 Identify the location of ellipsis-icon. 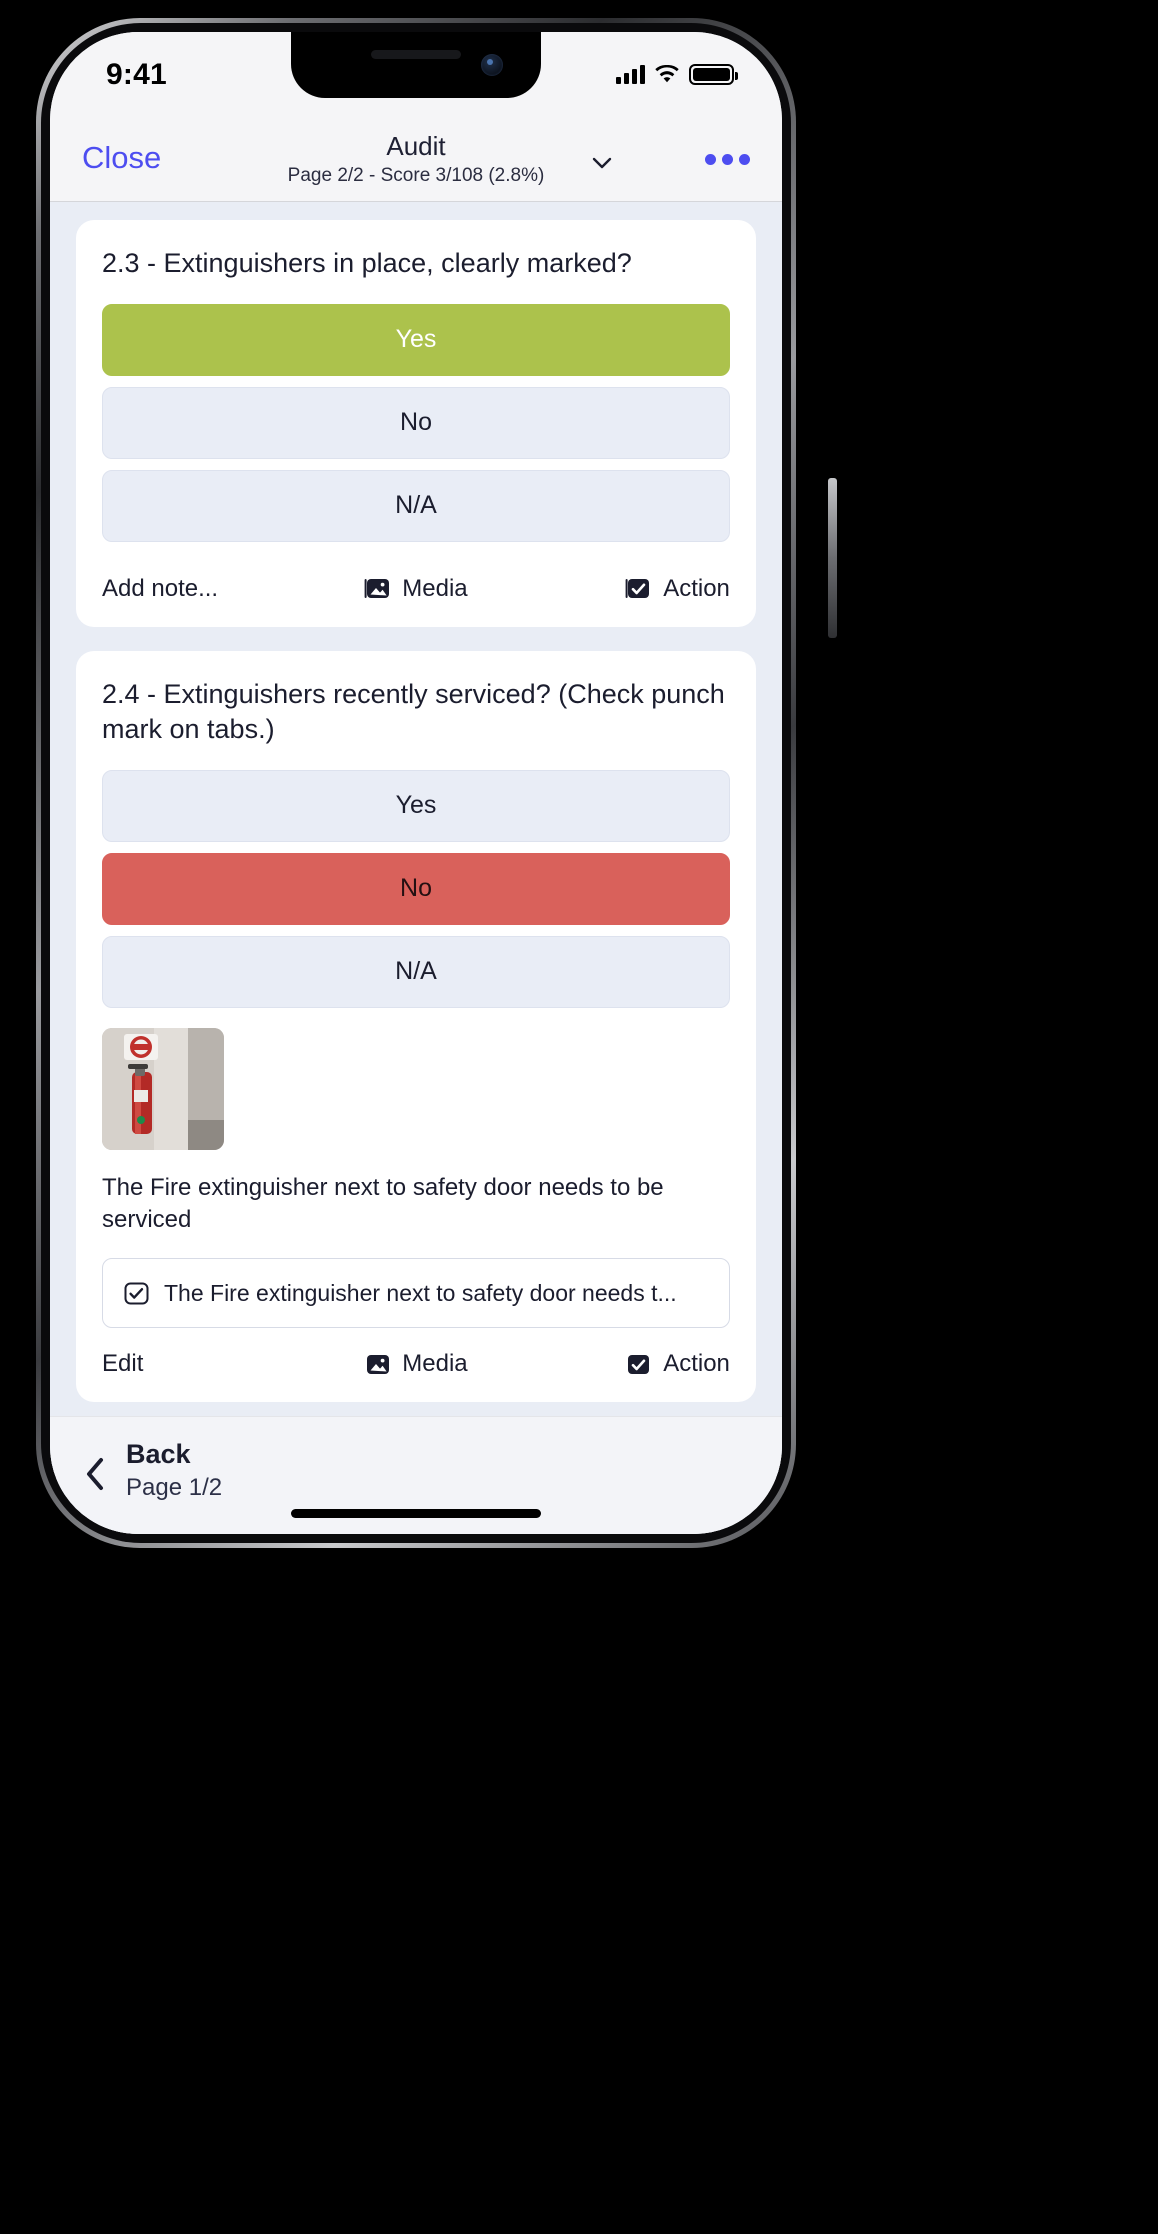
(727, 159).